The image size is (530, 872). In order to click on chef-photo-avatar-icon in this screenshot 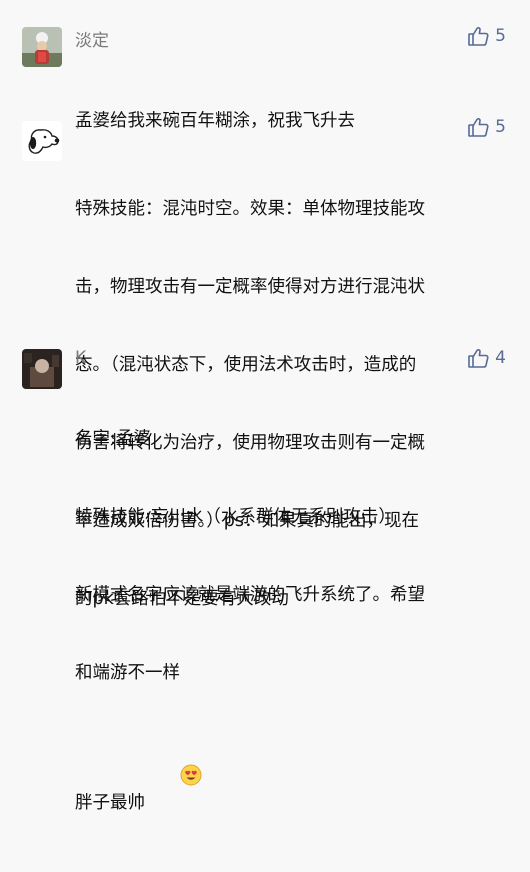, I will do `click(42, 47)`.